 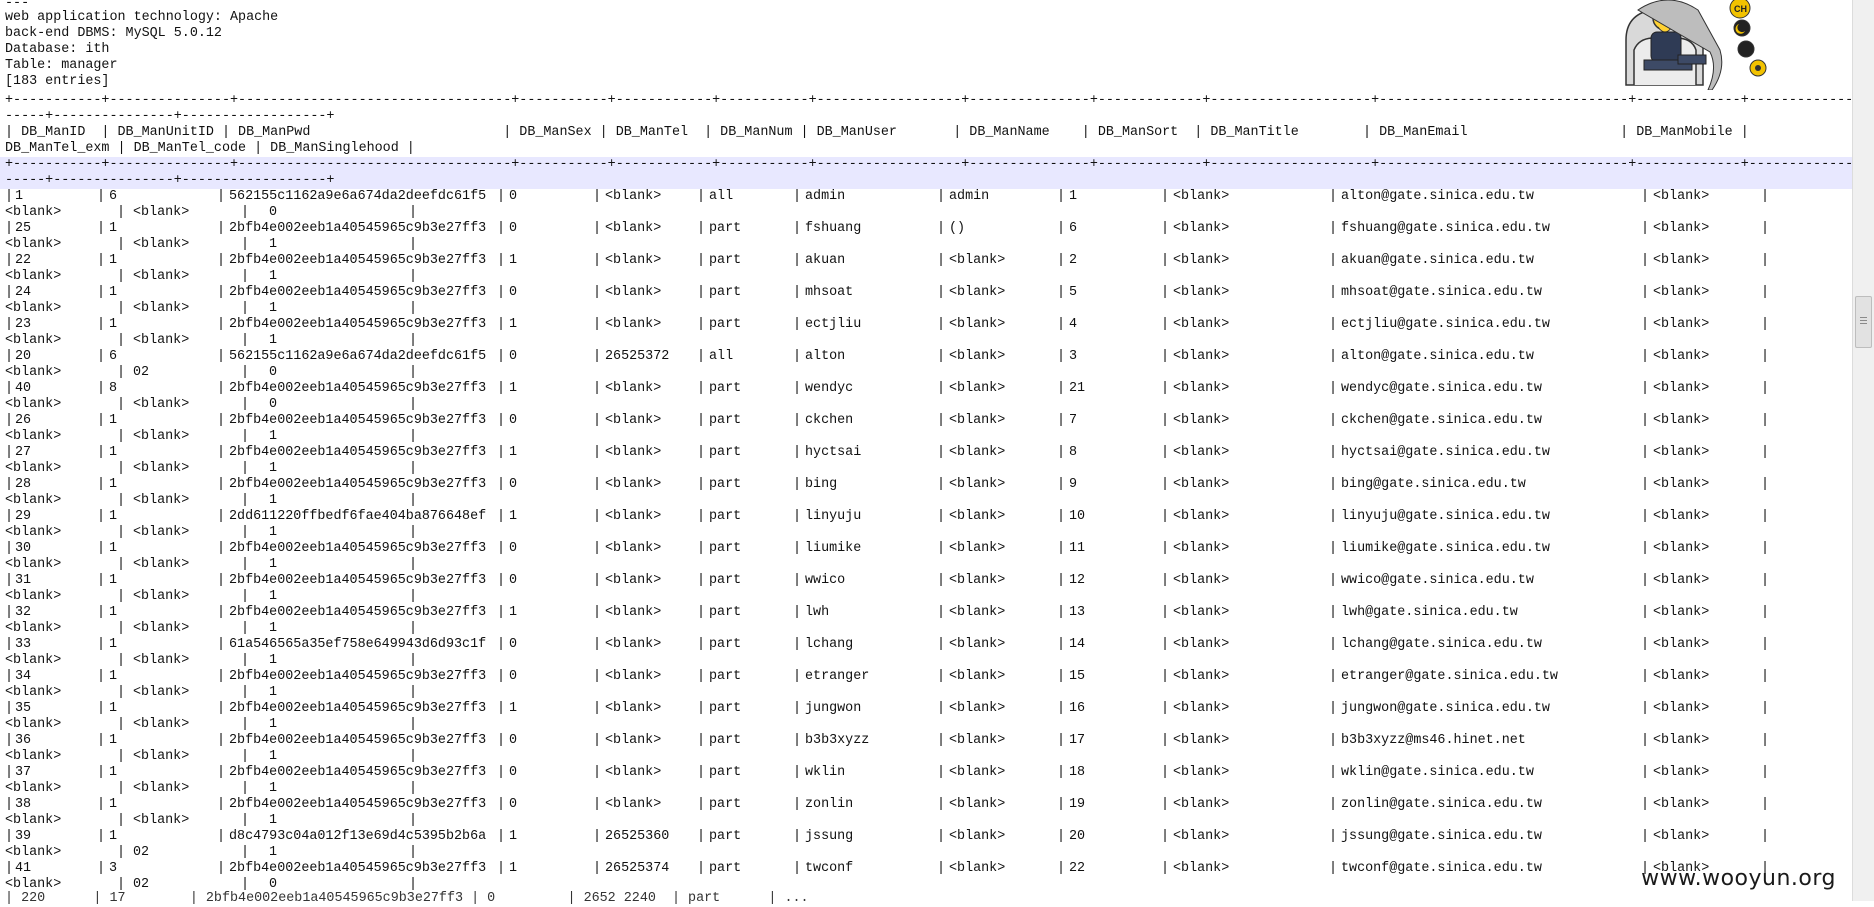 I want to click on cell-email: b3b3xyzz@ms46.hinet.net, so click(x=1433, y=740).